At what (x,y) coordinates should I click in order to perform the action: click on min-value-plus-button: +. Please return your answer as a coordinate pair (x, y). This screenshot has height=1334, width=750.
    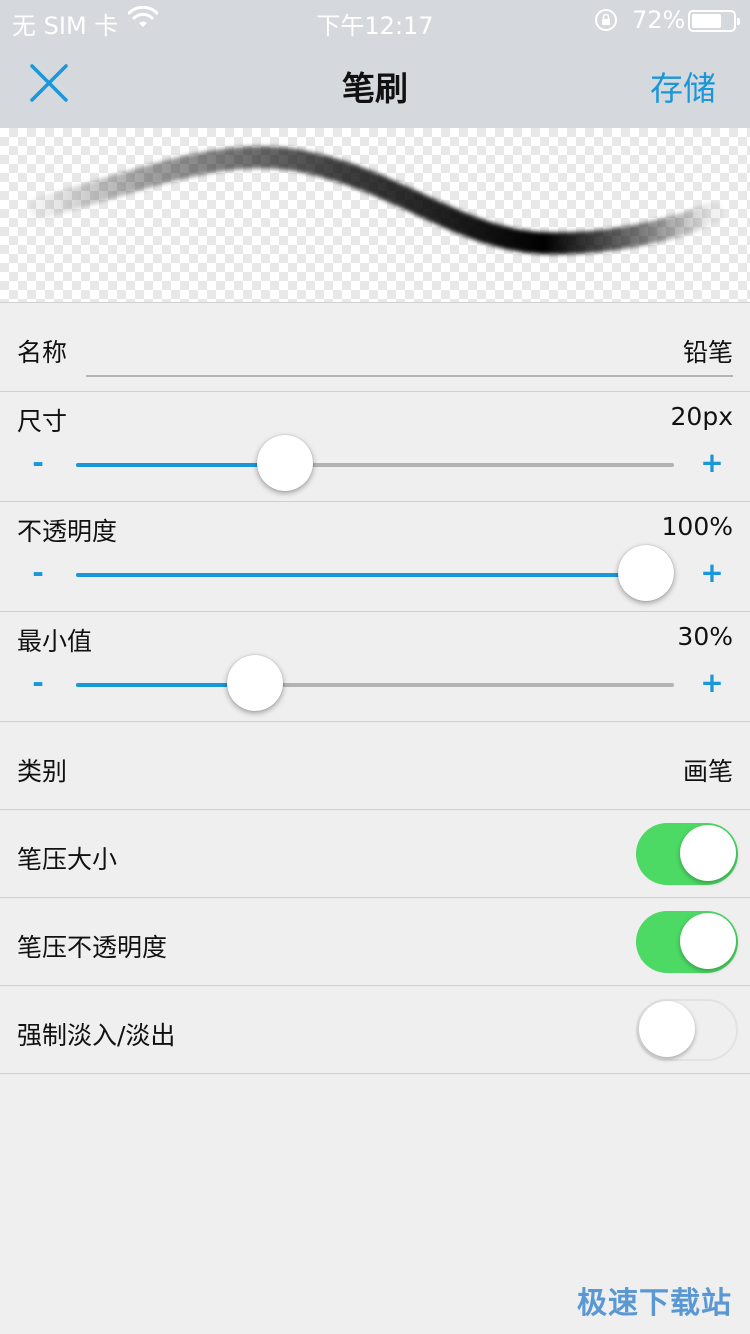
    Looking at the image, I should click on (712, 682).